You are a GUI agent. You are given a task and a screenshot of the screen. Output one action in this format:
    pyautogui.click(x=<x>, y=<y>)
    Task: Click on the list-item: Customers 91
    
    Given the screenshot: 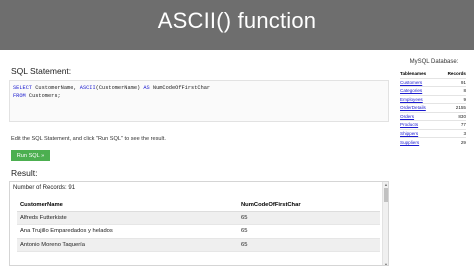 What is the action you would take?
    pyautogui.click(x=433, y=82)
    